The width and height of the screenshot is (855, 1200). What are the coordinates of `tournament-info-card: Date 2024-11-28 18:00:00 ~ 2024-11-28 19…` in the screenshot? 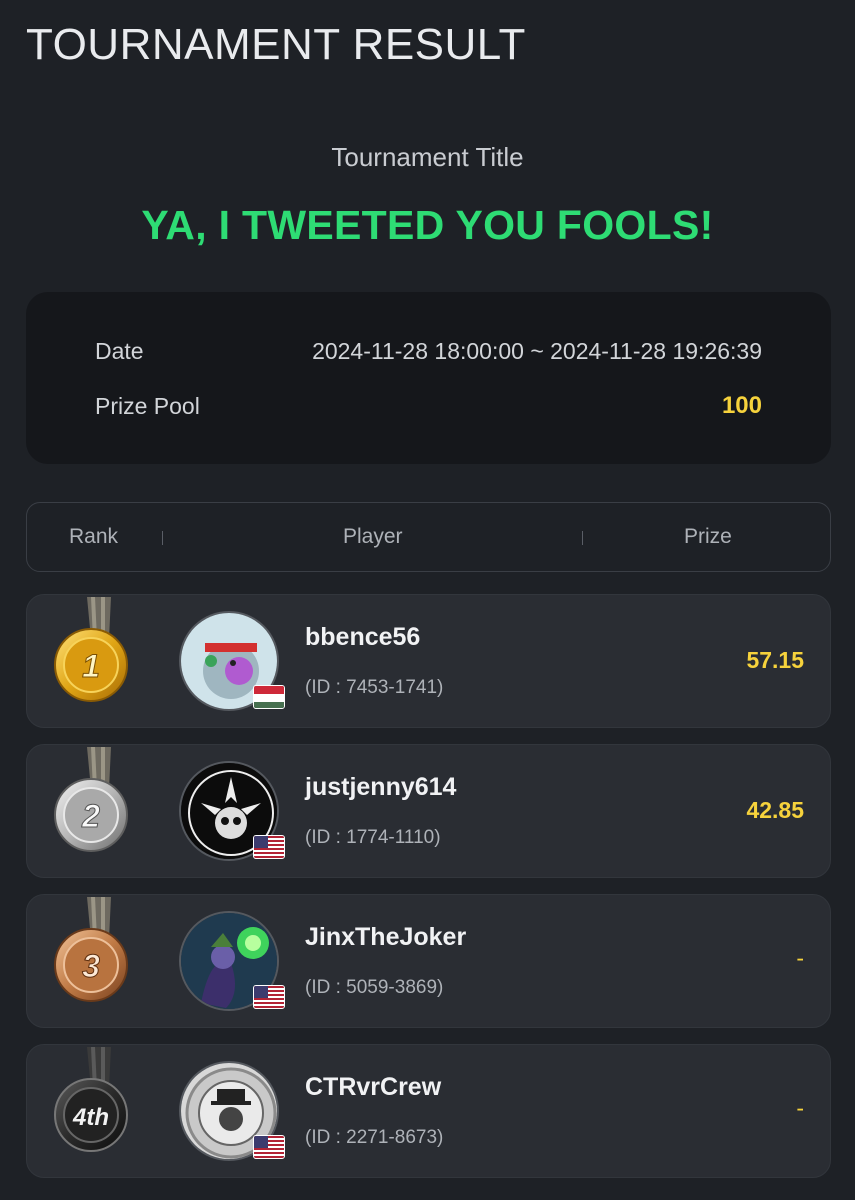 It's located at (428, 378).